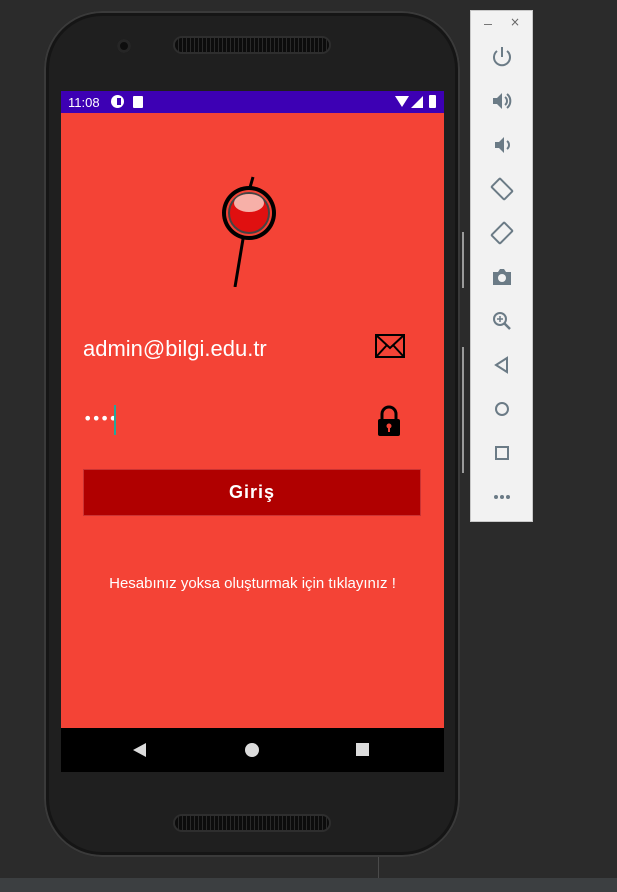 This screenshot has width=617, height=892. What do you see at coordinates (362, 749) in the screenshot?
I see `nav-recents-icon` at bounding box center [362, 749].